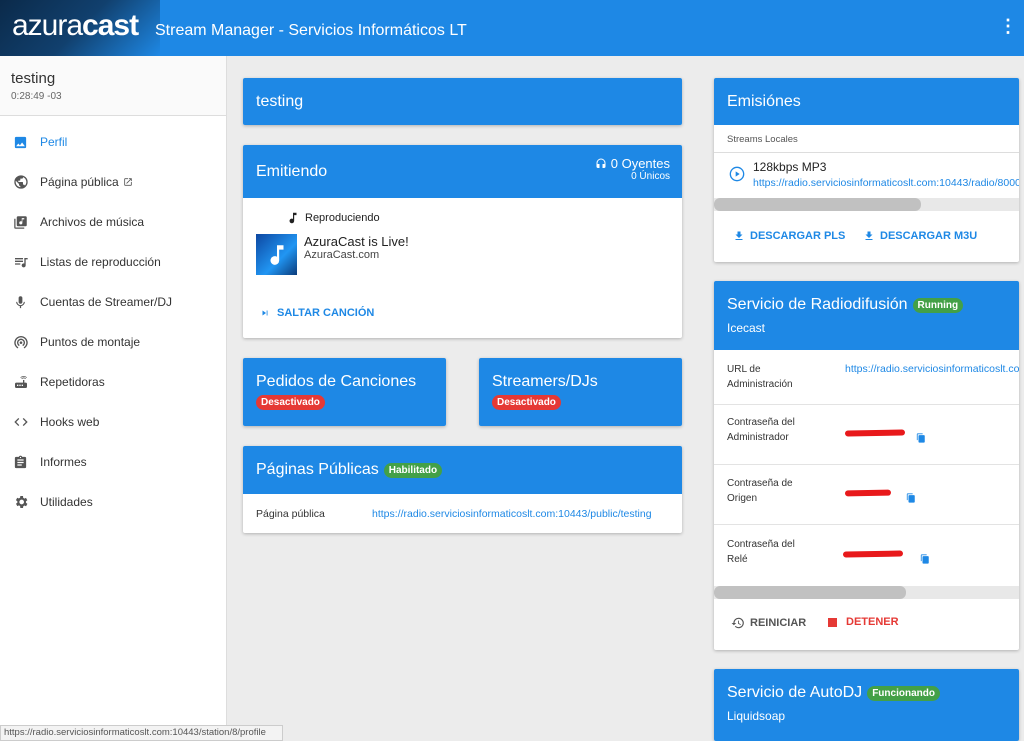 The height and width of the screenshot is (741, 1024). I want to click on wifi-tethering-icon, so click(20, 342).